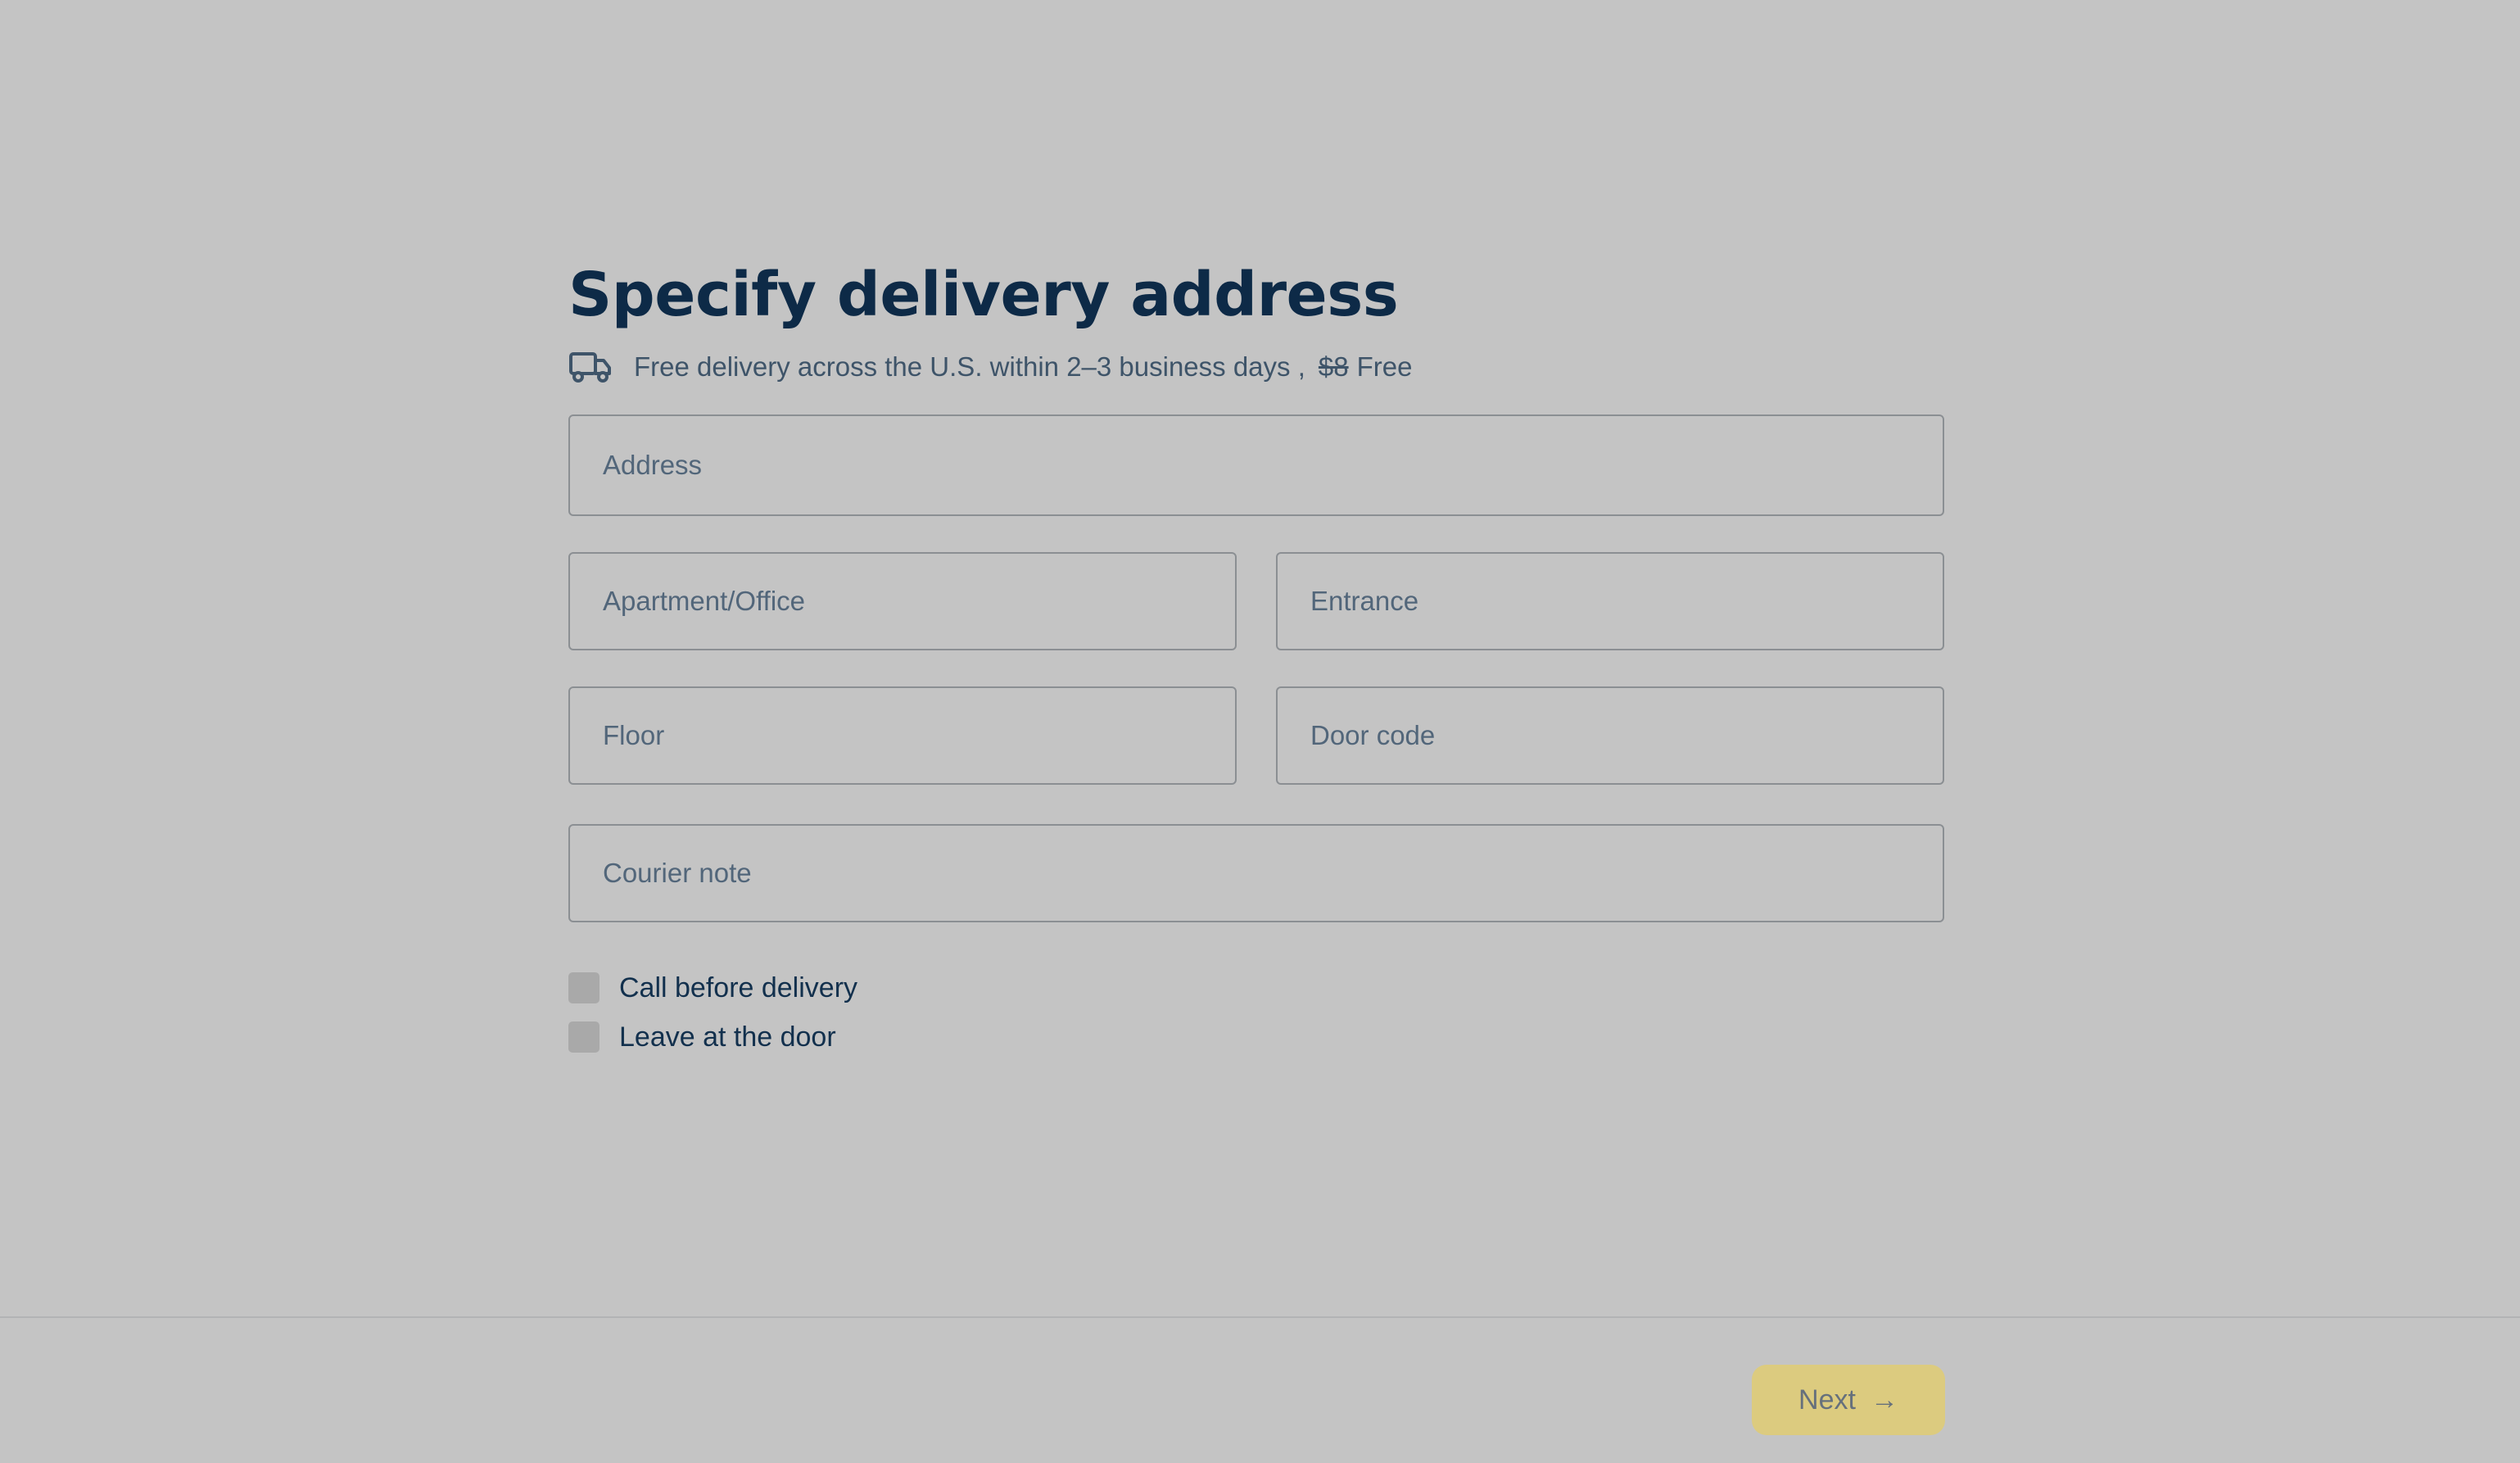 This screenshot has width=2520, height=1463. Describe the element at coordinates (1827, 1399) in the screenshot. I see `next-button-label: Next` at that location.